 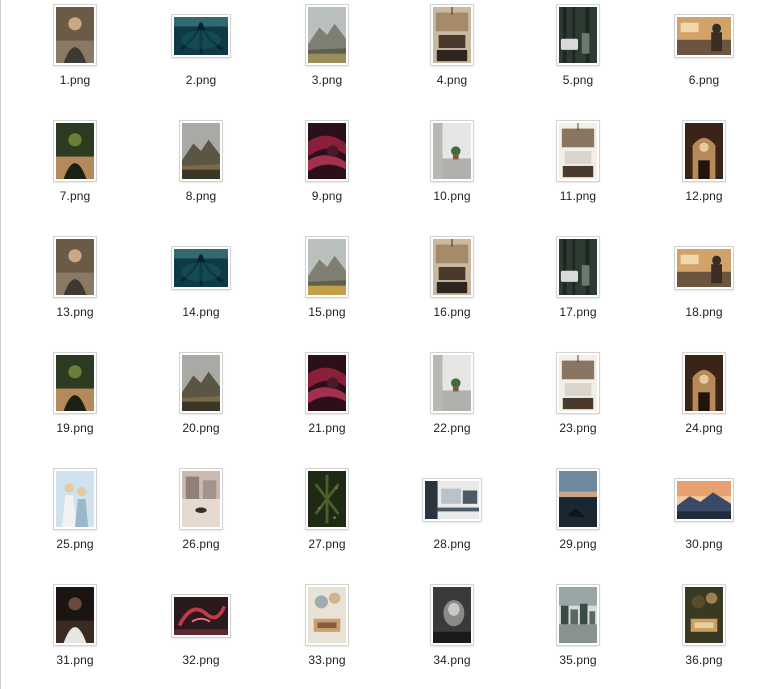 I want to click on file-item: 36.png, so click(x=704, y=633).